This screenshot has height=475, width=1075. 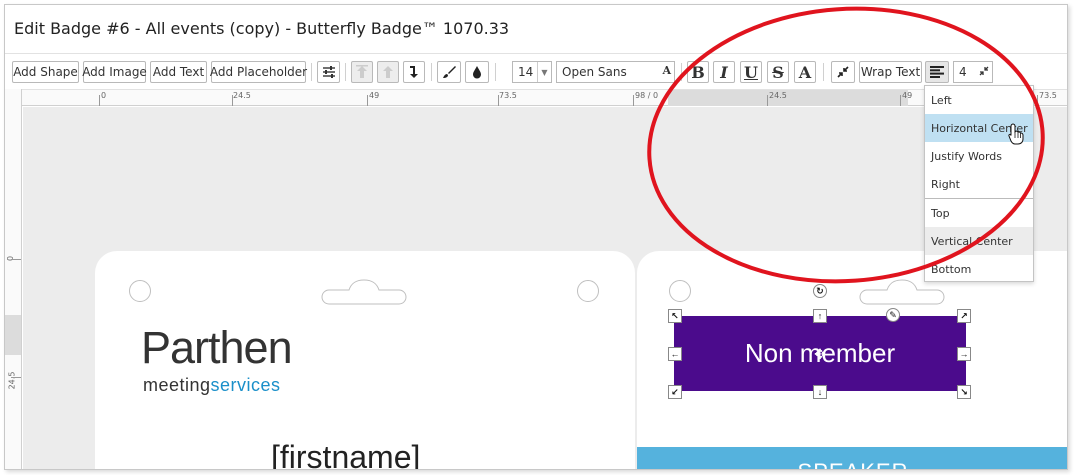 What do you see at coordinates (979, 241) in the screenshot?
I see `align-vertical-center-option: Vertical Center` at bounding box center [979, 241].